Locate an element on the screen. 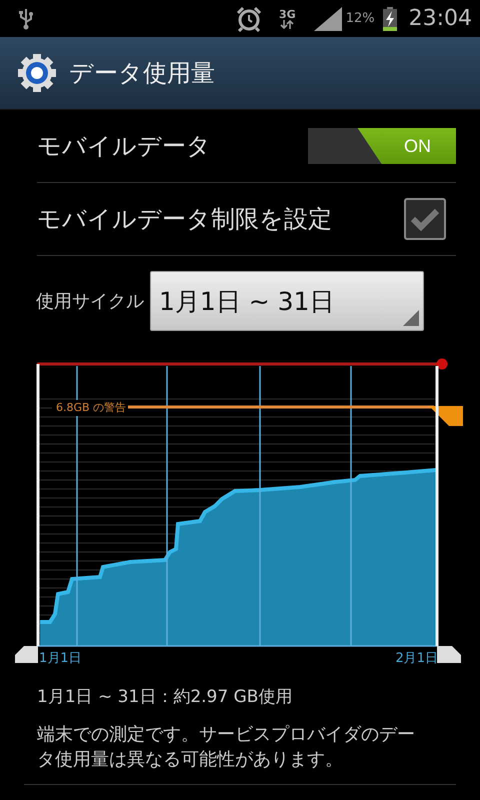 The image size is (480, 800). charging-battery-icon is located at coordinates (389, 18).